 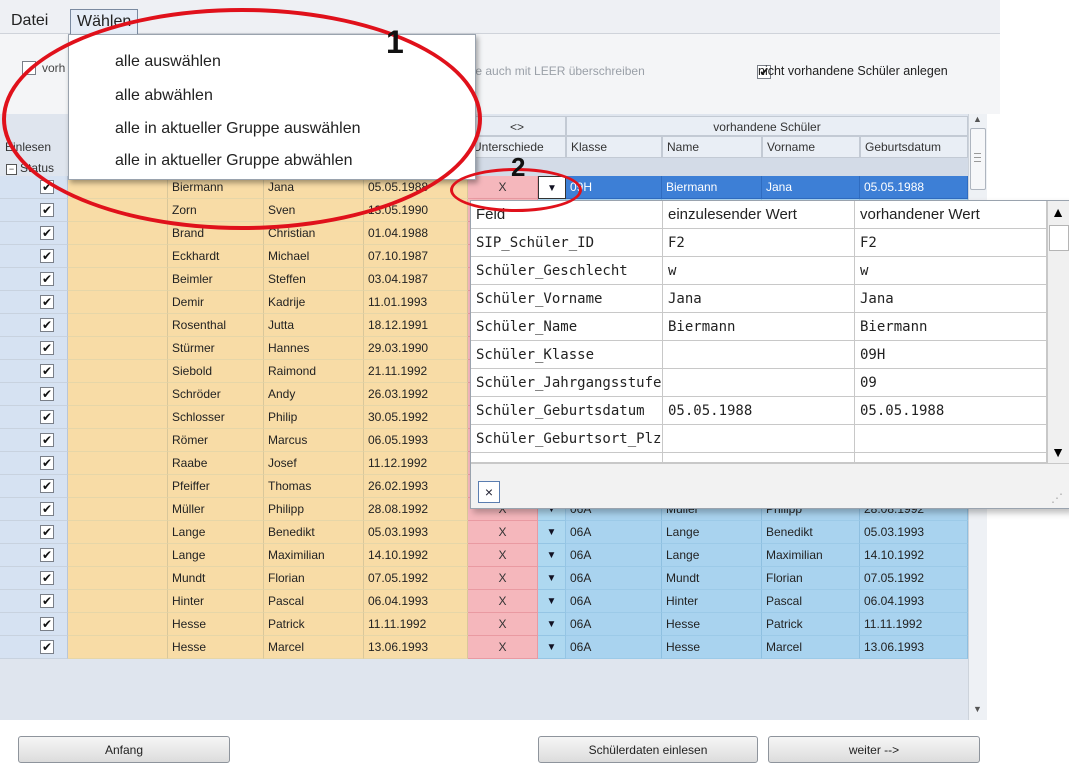 What do you see at coordinates (978, 159) in the screenshot?
I see `grid-scroll-thumb` at bounding box center [978, 159].